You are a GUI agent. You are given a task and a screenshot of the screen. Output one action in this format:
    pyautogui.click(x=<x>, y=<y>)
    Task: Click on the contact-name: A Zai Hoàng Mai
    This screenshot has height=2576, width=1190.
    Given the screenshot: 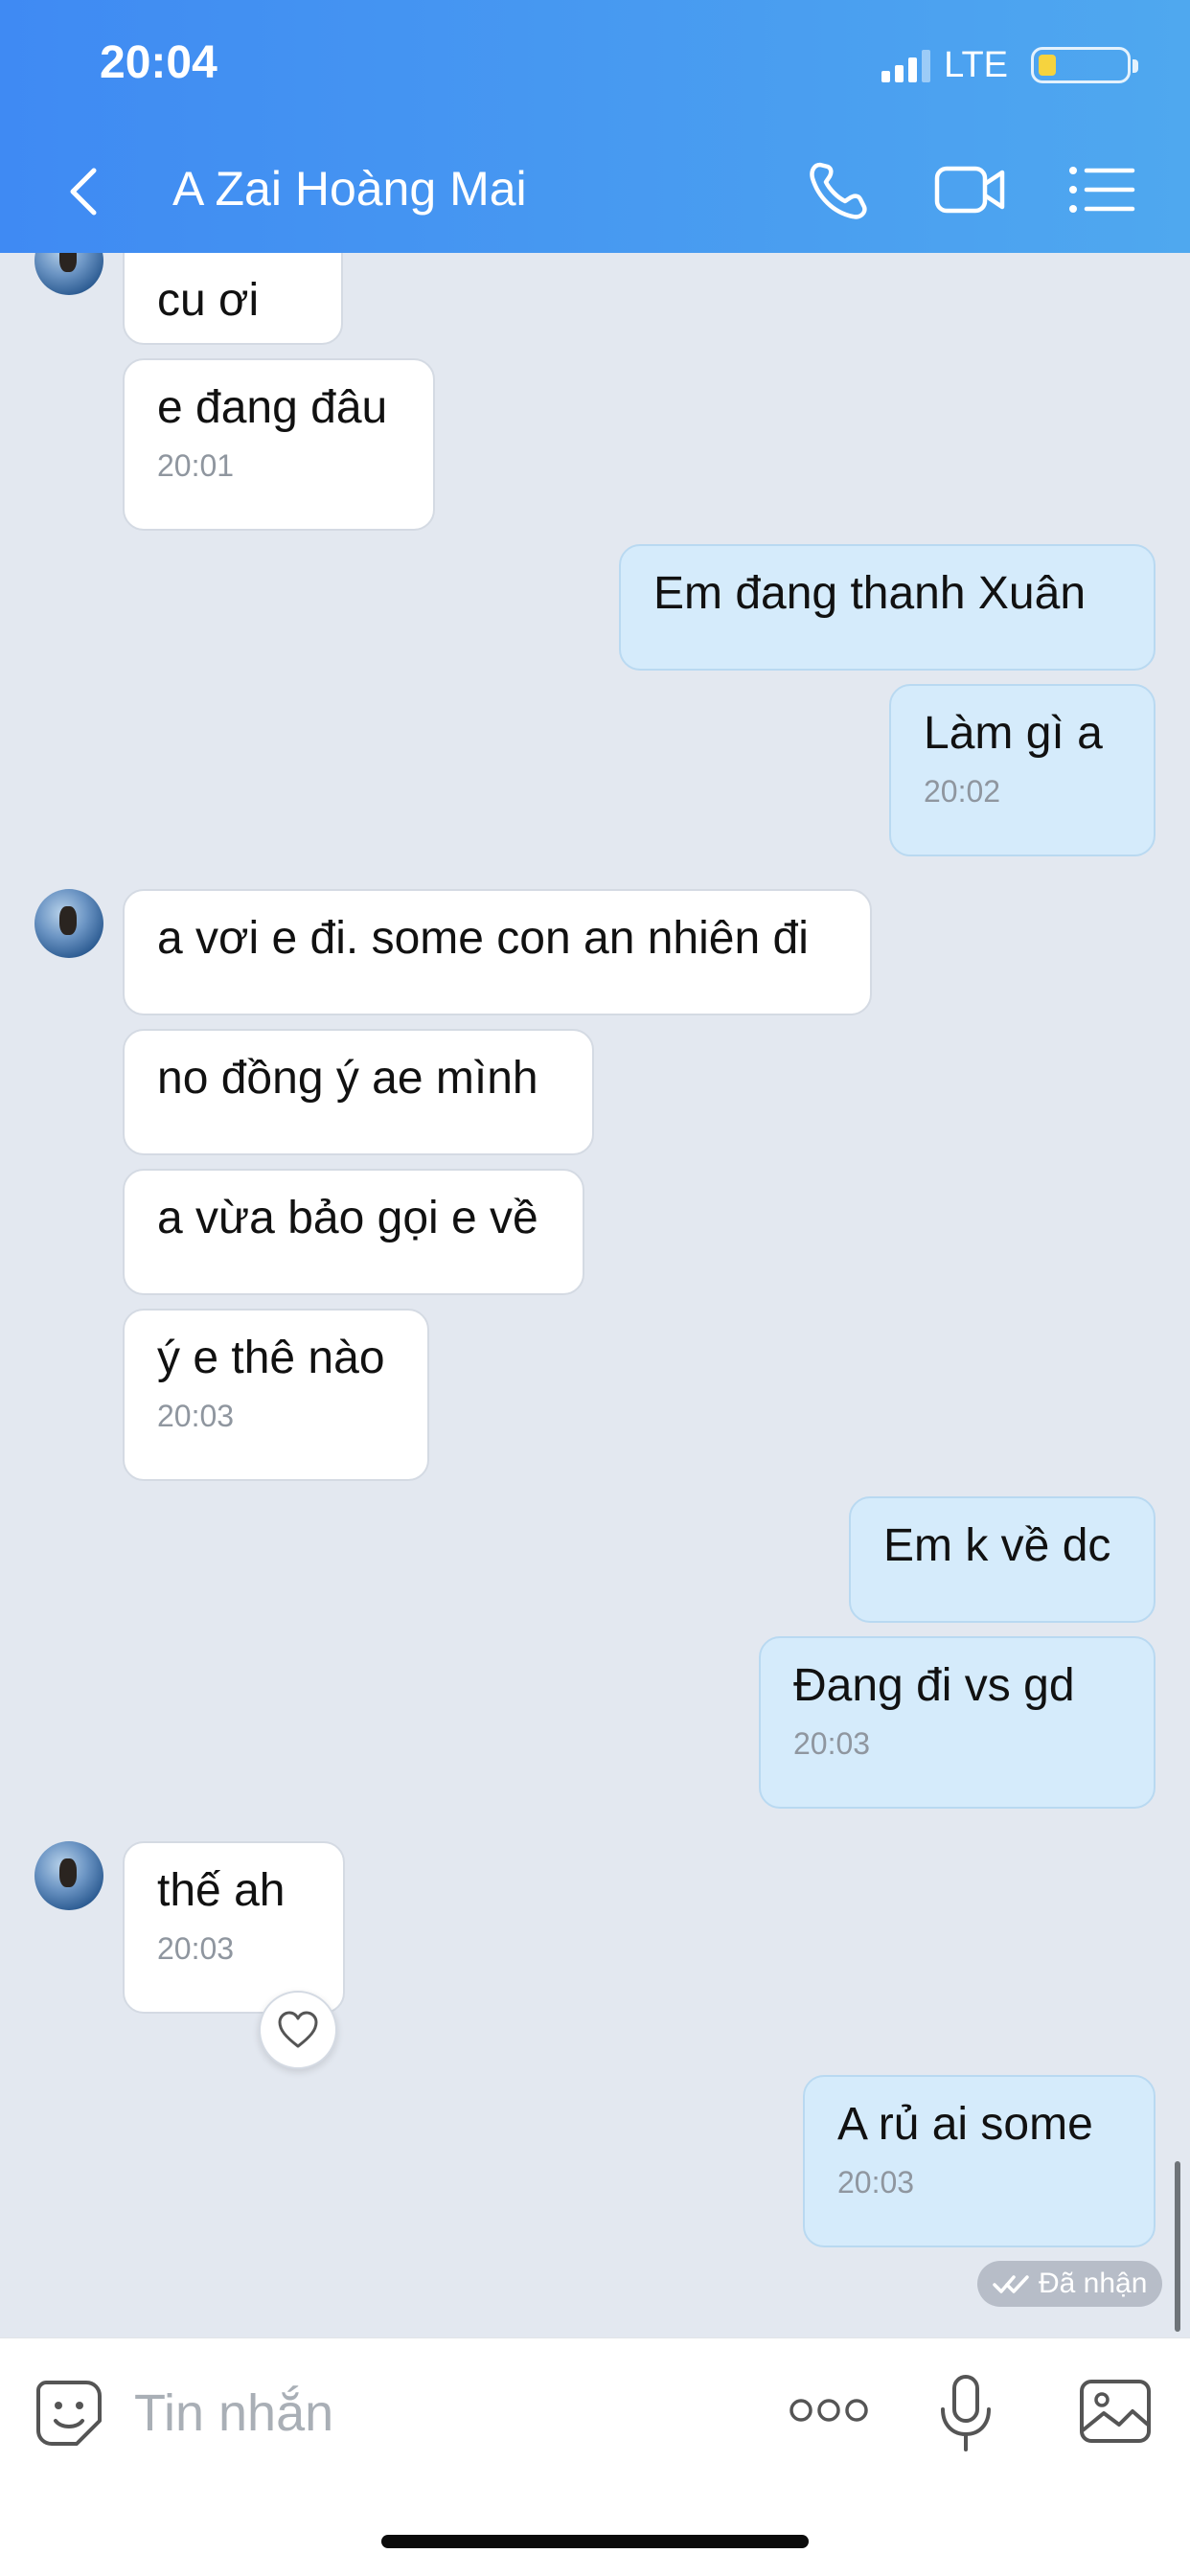 What is the action you would take?
    pyautogui.click(x=350, y=189)
    